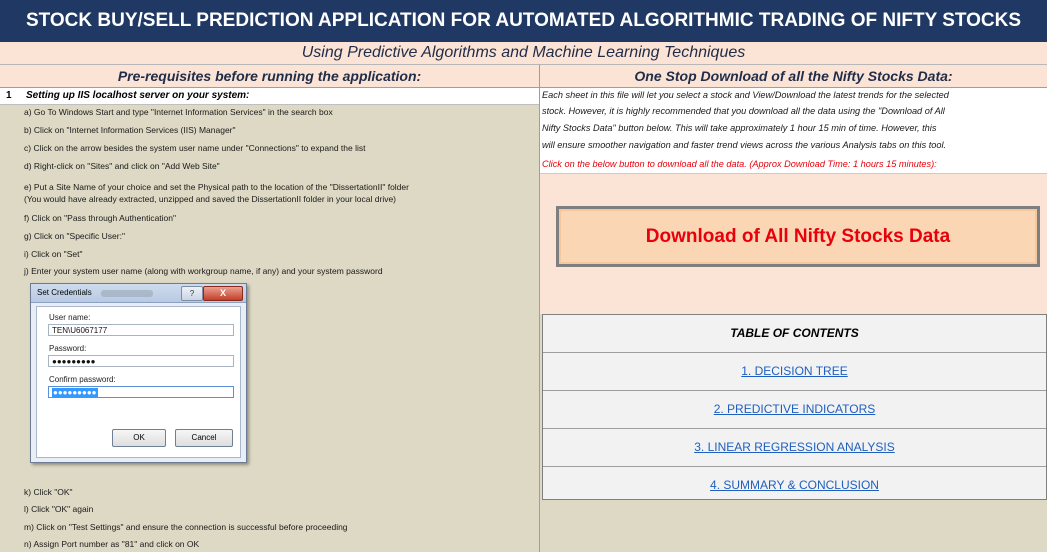 This screenshot has height=552, width=1047. I want to click on instruction-l: l) Click "OK" again, so click(59, 509).